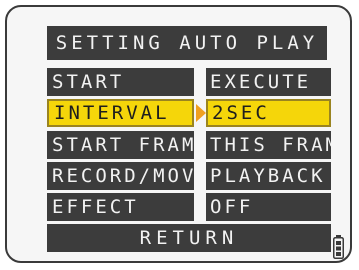 Image resolution: width=359 pixels, height=270 pixels. What do you see at coordinates (120, 207) in the screenshot?
I see `menu-item-effect: EFFECT` at bounding box center [120, 207].